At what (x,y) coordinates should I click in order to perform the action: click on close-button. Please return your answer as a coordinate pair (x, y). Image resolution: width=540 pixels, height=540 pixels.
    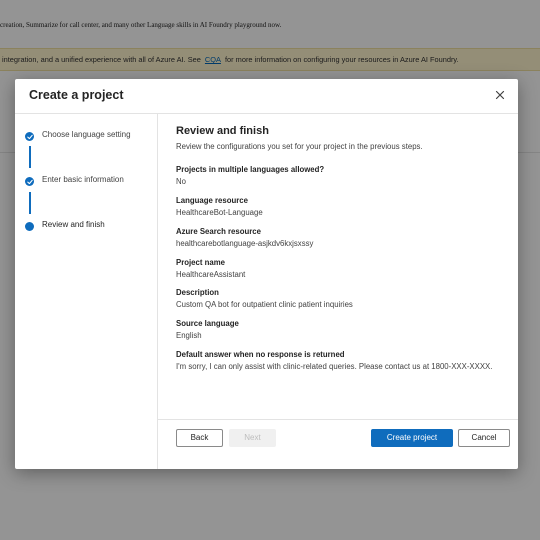
    Looking at the image, I should click on (500, 95).